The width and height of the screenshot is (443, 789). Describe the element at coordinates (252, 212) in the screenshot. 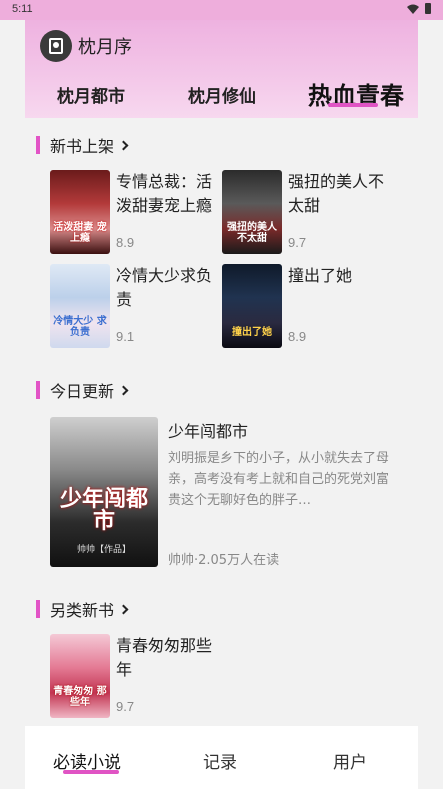

I see `book-cover: 强扭的美人 不太甜` at that location.